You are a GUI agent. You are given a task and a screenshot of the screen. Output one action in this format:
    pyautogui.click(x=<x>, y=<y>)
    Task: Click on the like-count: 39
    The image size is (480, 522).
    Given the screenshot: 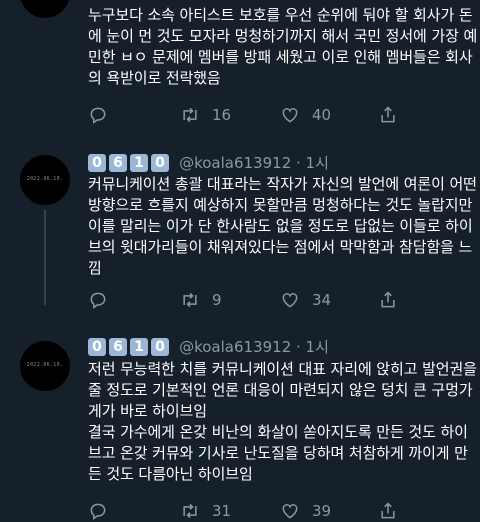 What is the action you would take?
    pyautogui.click(x=322, y=511)
    